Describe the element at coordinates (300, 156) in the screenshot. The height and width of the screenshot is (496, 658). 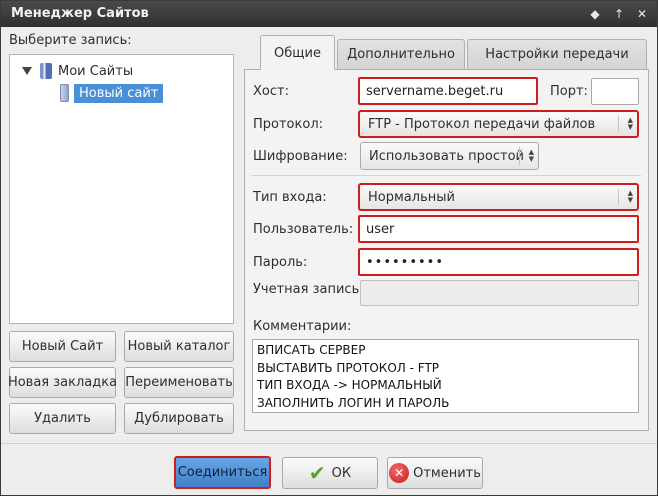
I see `encryption-label: Шифрование:` at that location.